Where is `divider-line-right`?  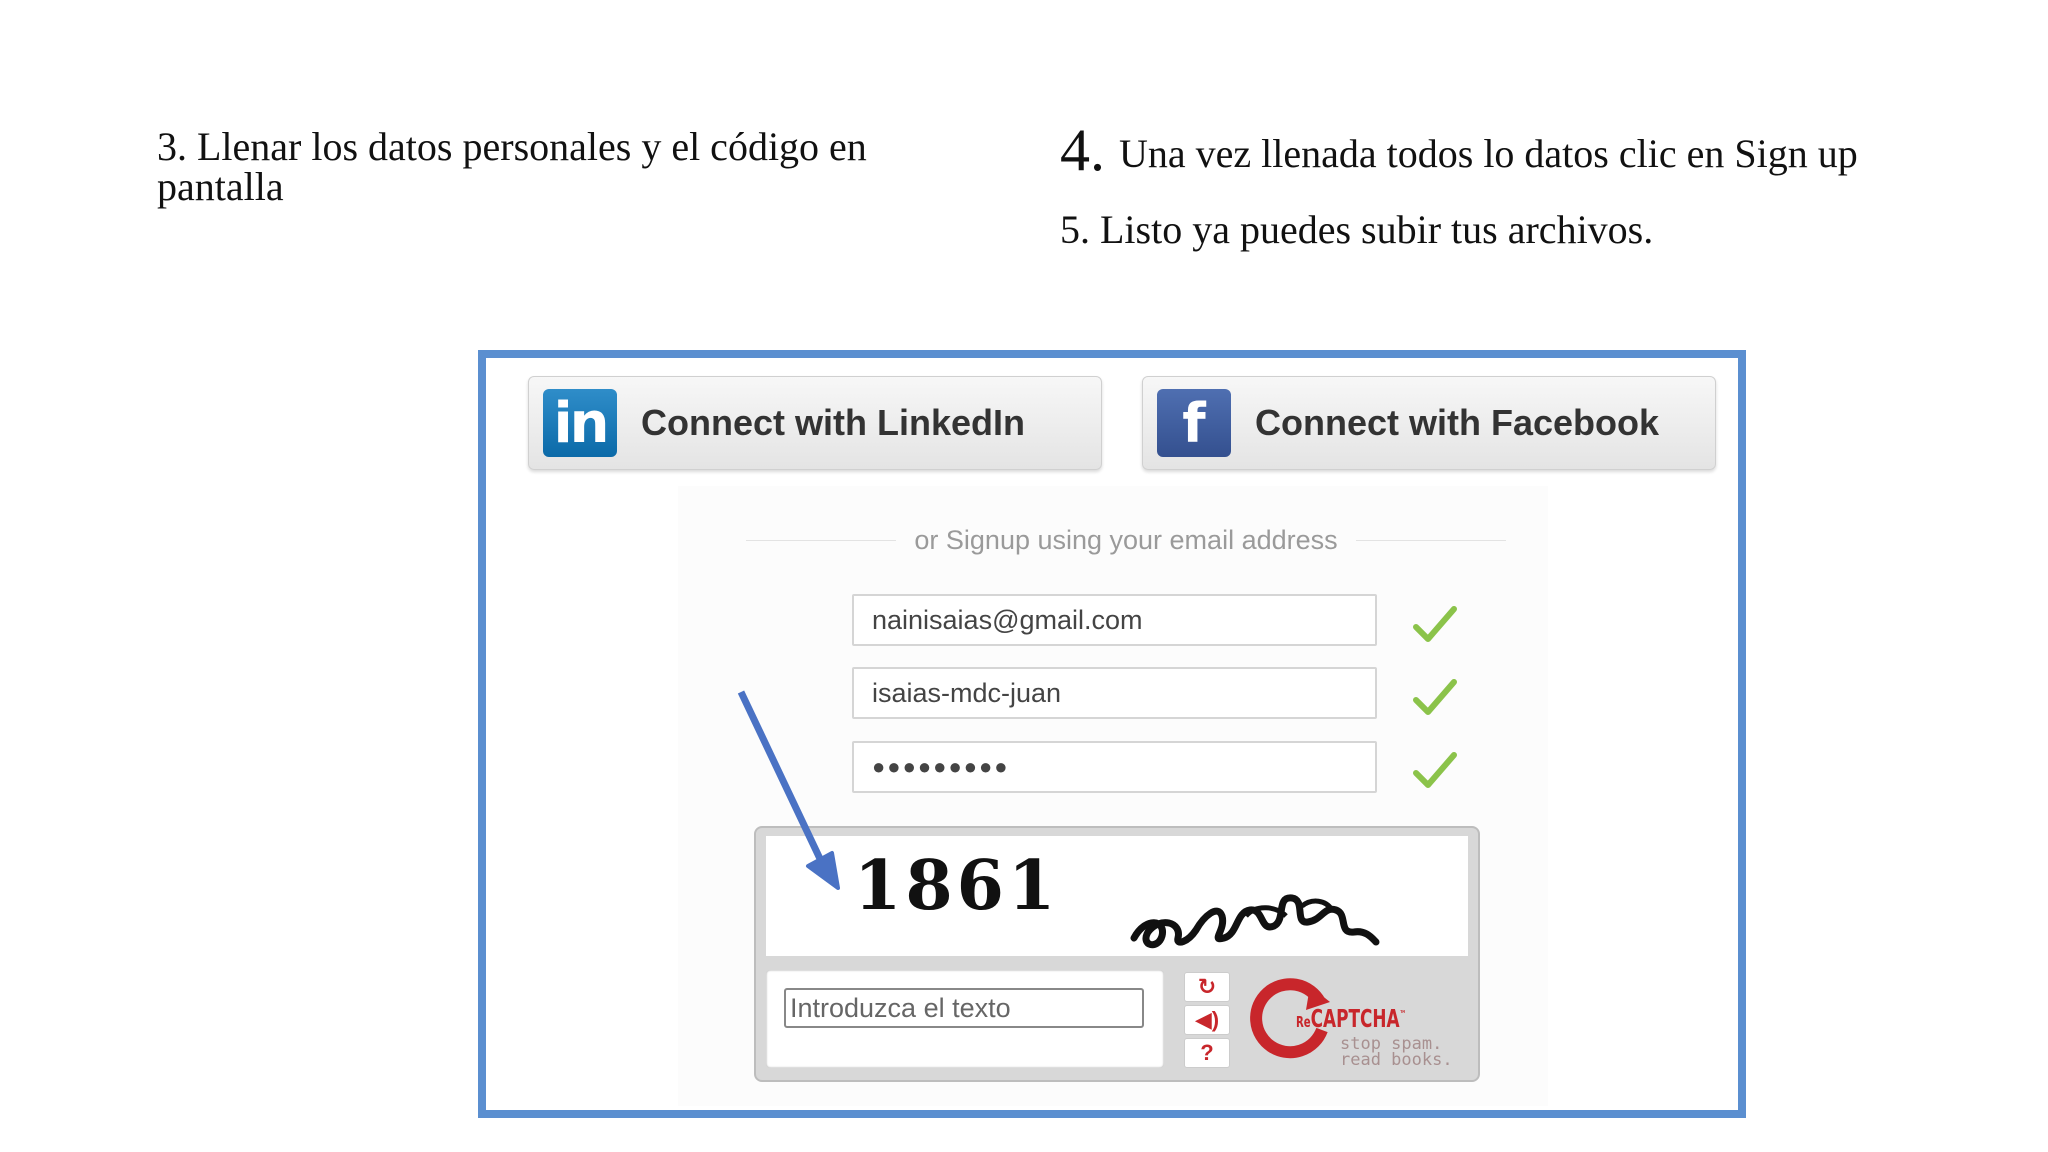
divider-line-right is located at coordinates (1431, 540).